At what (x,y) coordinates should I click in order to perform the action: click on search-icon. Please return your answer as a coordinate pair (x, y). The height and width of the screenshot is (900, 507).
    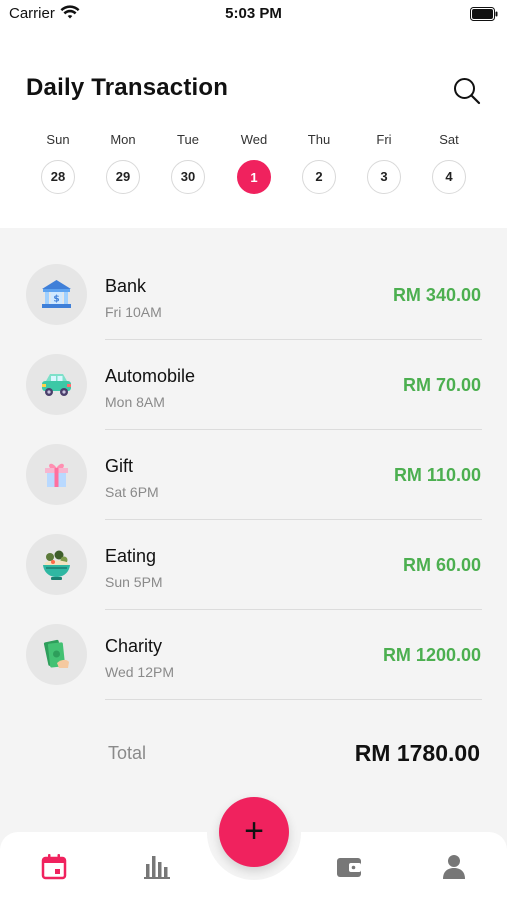
    Looking at the image, I should click on (467, 91).